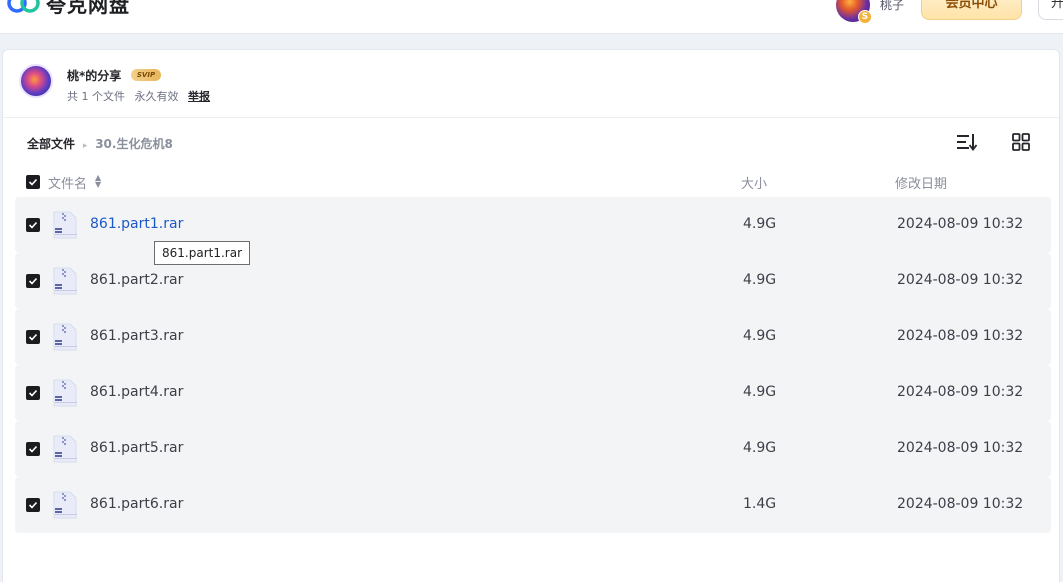 This screenshot has height=582, width=1063. Describe the element at coordinates (892, 6) in the screenshot. I see `username: 桃子` at that location.